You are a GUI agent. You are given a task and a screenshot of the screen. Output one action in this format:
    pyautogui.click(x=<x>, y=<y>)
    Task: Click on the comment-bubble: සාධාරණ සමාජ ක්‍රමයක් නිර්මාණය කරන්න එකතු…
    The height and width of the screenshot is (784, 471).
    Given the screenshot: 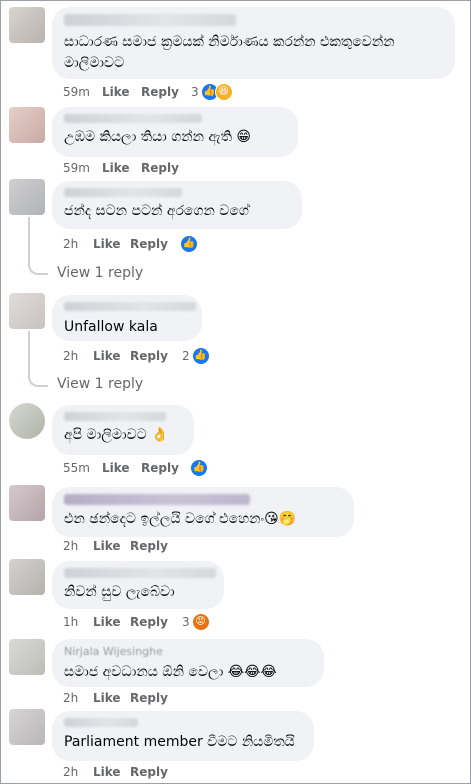 What is the action you would take?
    pyautogui.click(x=253, y=43)
    